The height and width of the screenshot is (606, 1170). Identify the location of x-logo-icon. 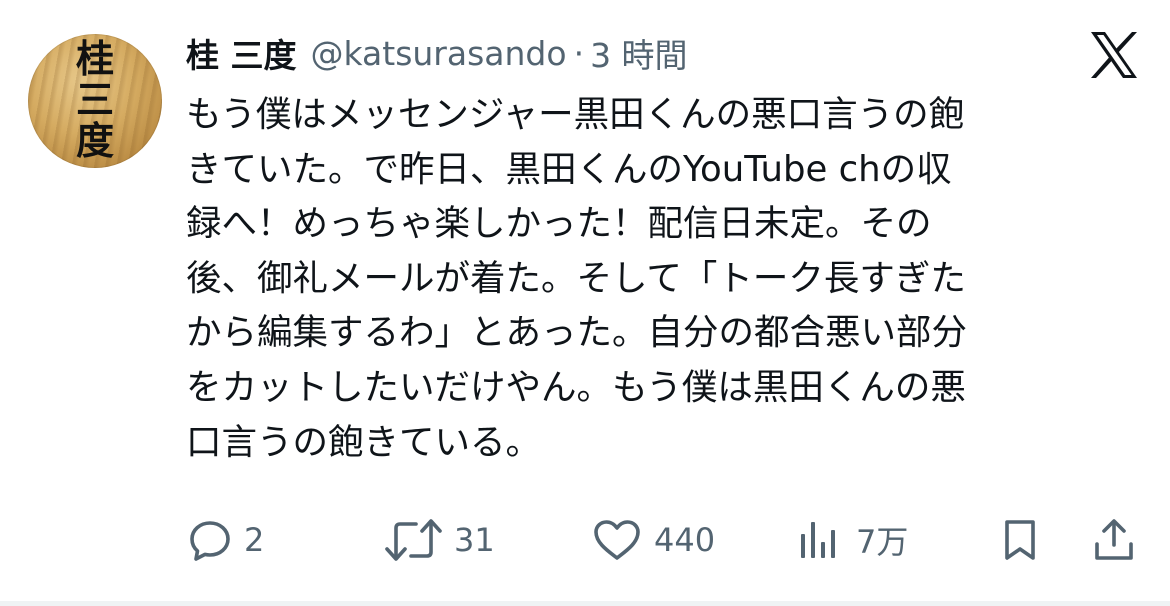
(1114, 55).